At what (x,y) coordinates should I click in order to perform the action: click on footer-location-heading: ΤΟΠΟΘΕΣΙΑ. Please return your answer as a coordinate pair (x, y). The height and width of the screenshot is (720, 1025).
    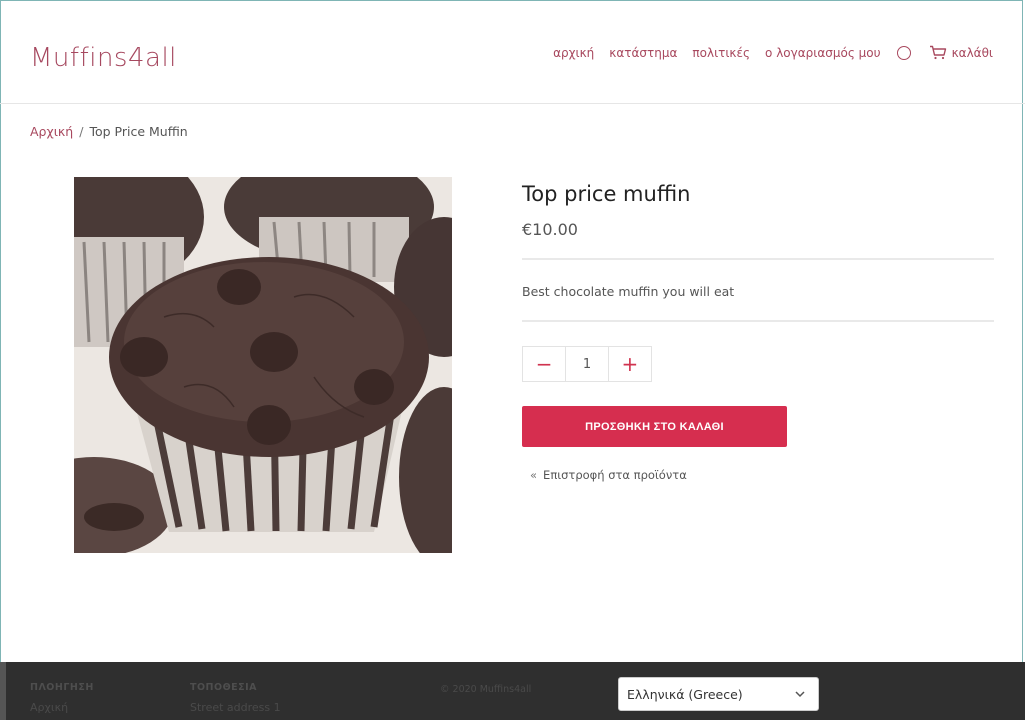
    Looking at the image, I should click on (224, 687).